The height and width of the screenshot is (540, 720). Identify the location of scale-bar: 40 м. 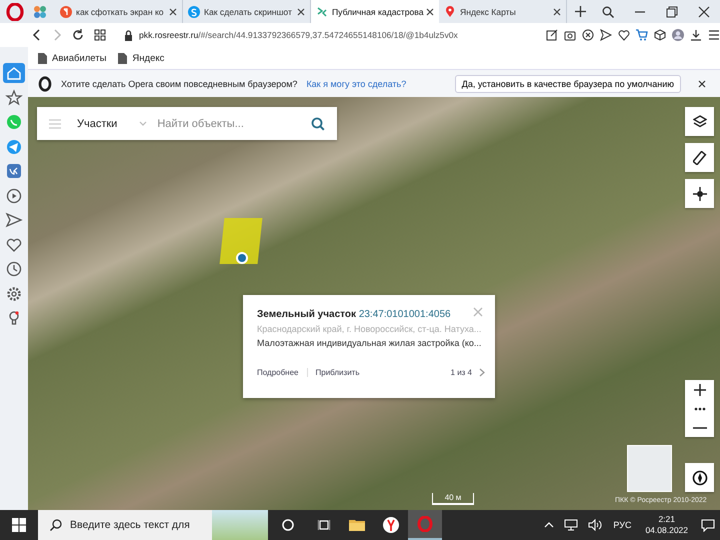
(453, 499).